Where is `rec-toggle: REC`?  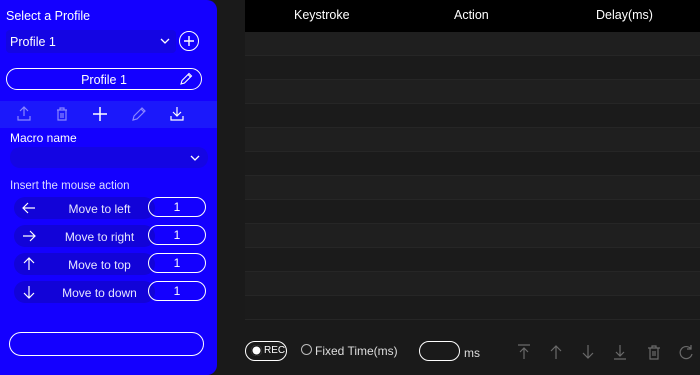
rec-toggle: REC is located at coordinates (266, 351).